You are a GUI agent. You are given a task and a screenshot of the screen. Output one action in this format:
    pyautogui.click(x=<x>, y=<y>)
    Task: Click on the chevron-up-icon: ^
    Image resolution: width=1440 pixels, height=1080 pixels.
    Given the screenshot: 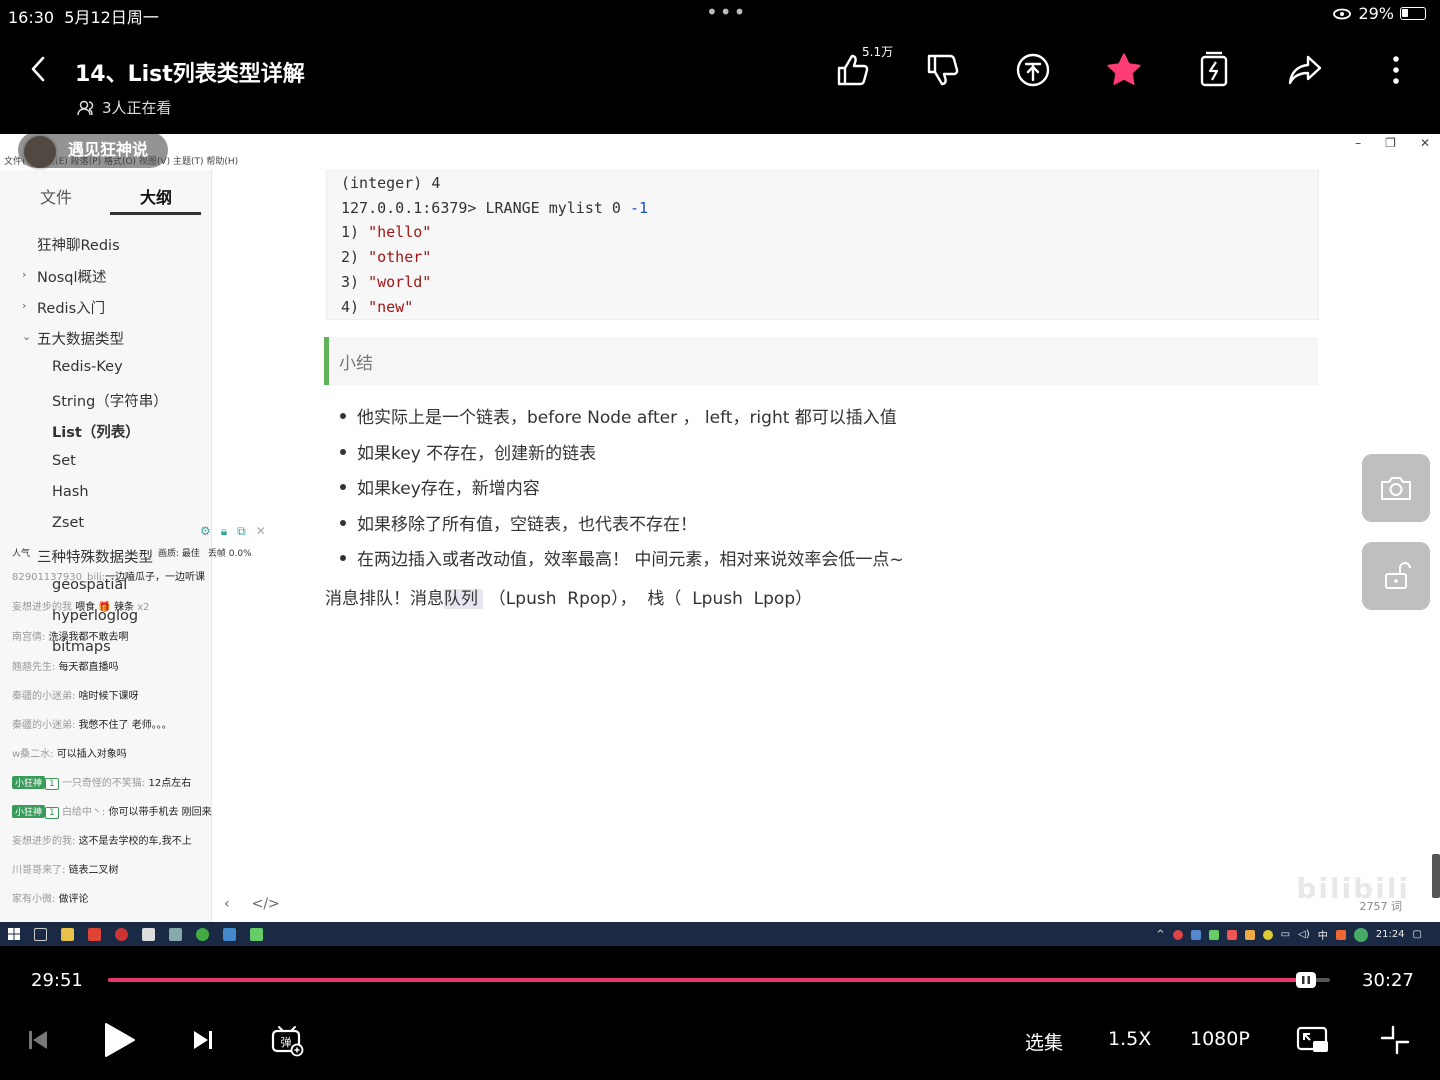 What is the action you would take?
    pyautogui.click(x=1160, y=934)
    